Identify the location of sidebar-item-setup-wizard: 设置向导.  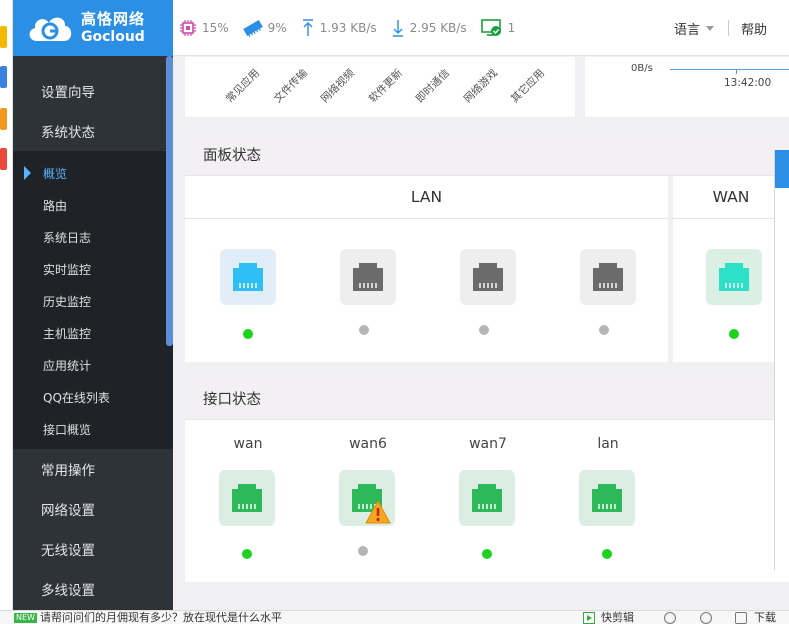
(93, 91).